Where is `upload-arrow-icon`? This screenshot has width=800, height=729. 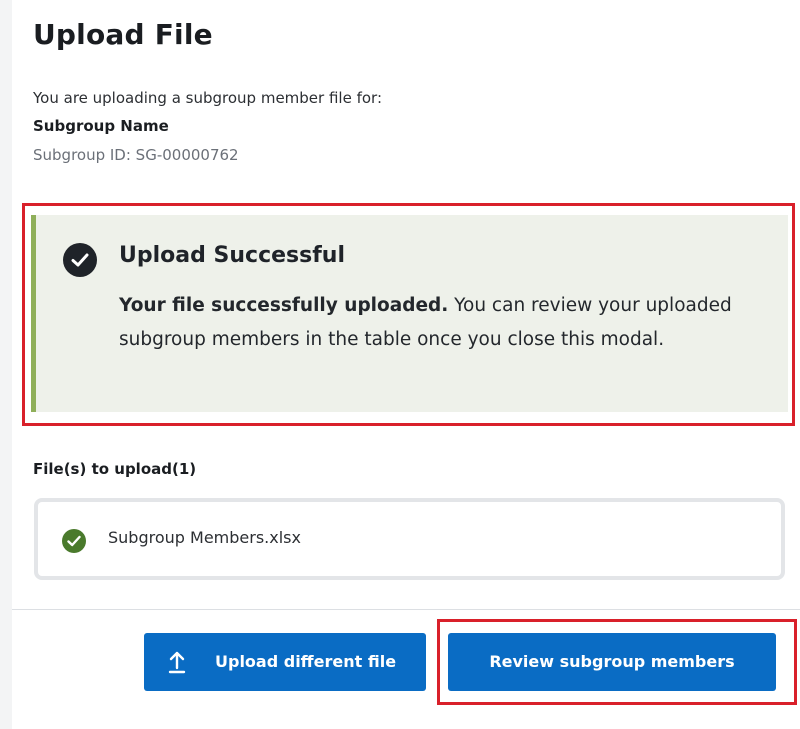 upload-arrow-icon is located at coordinates (177, 664).